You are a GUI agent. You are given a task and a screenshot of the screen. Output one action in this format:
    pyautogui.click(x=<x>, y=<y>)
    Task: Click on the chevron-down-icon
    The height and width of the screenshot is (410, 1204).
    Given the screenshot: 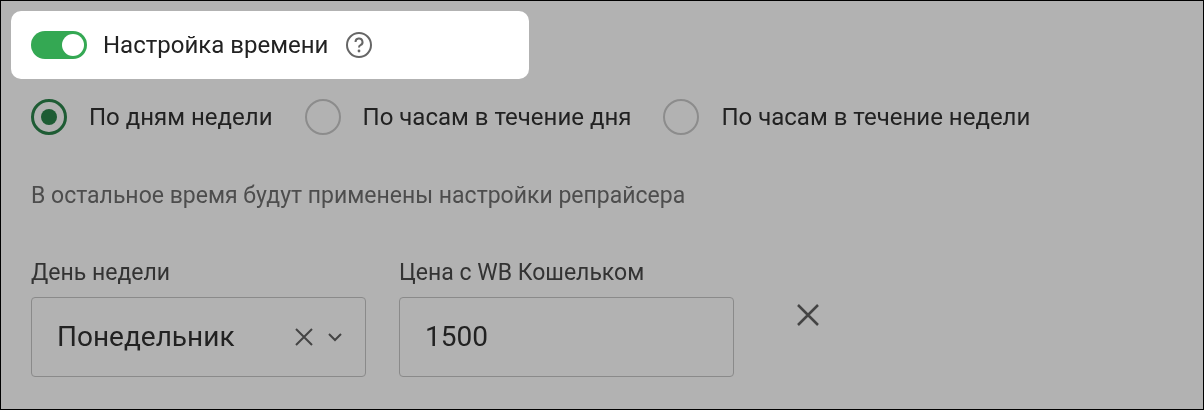 What is the action you would take?
    pyautogui.click(x=335, y=336)
    